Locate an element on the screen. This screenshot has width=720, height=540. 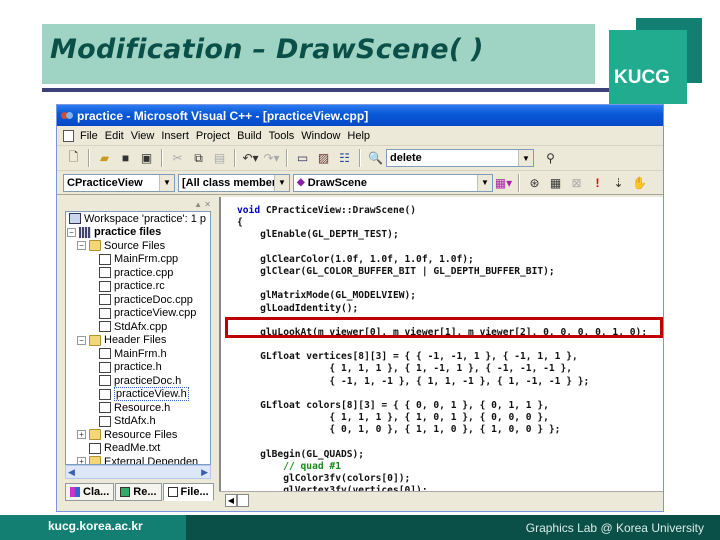
tree-item-label: StdAfx.cpp is located at coordinates (141, 326).